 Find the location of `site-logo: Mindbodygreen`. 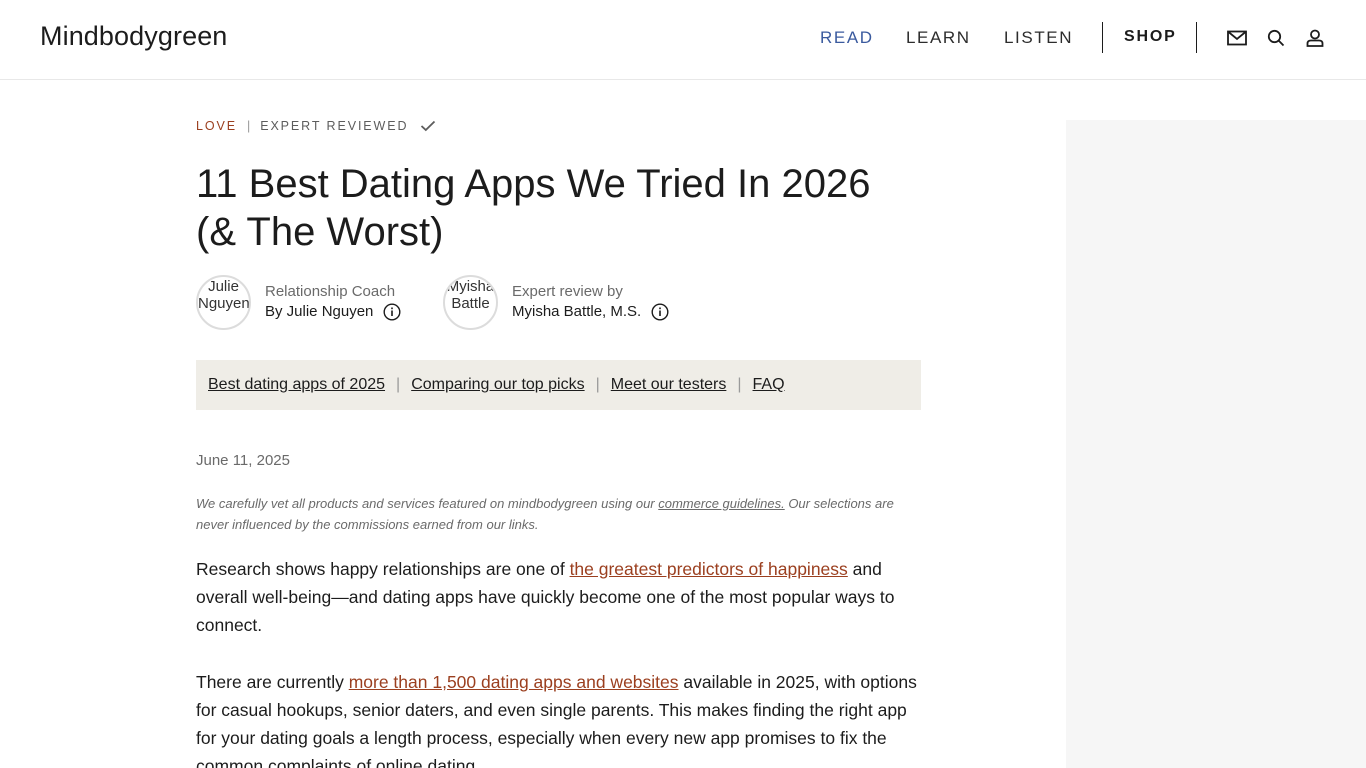

site-logo: Mindbodygreen is located at coordinates (133, 36).